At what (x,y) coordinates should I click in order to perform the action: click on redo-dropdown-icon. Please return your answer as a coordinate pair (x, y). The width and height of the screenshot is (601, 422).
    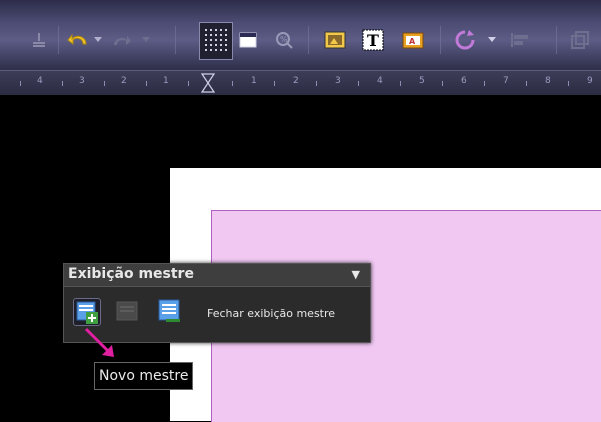
    Looking at the image, I should click on (146, 39).